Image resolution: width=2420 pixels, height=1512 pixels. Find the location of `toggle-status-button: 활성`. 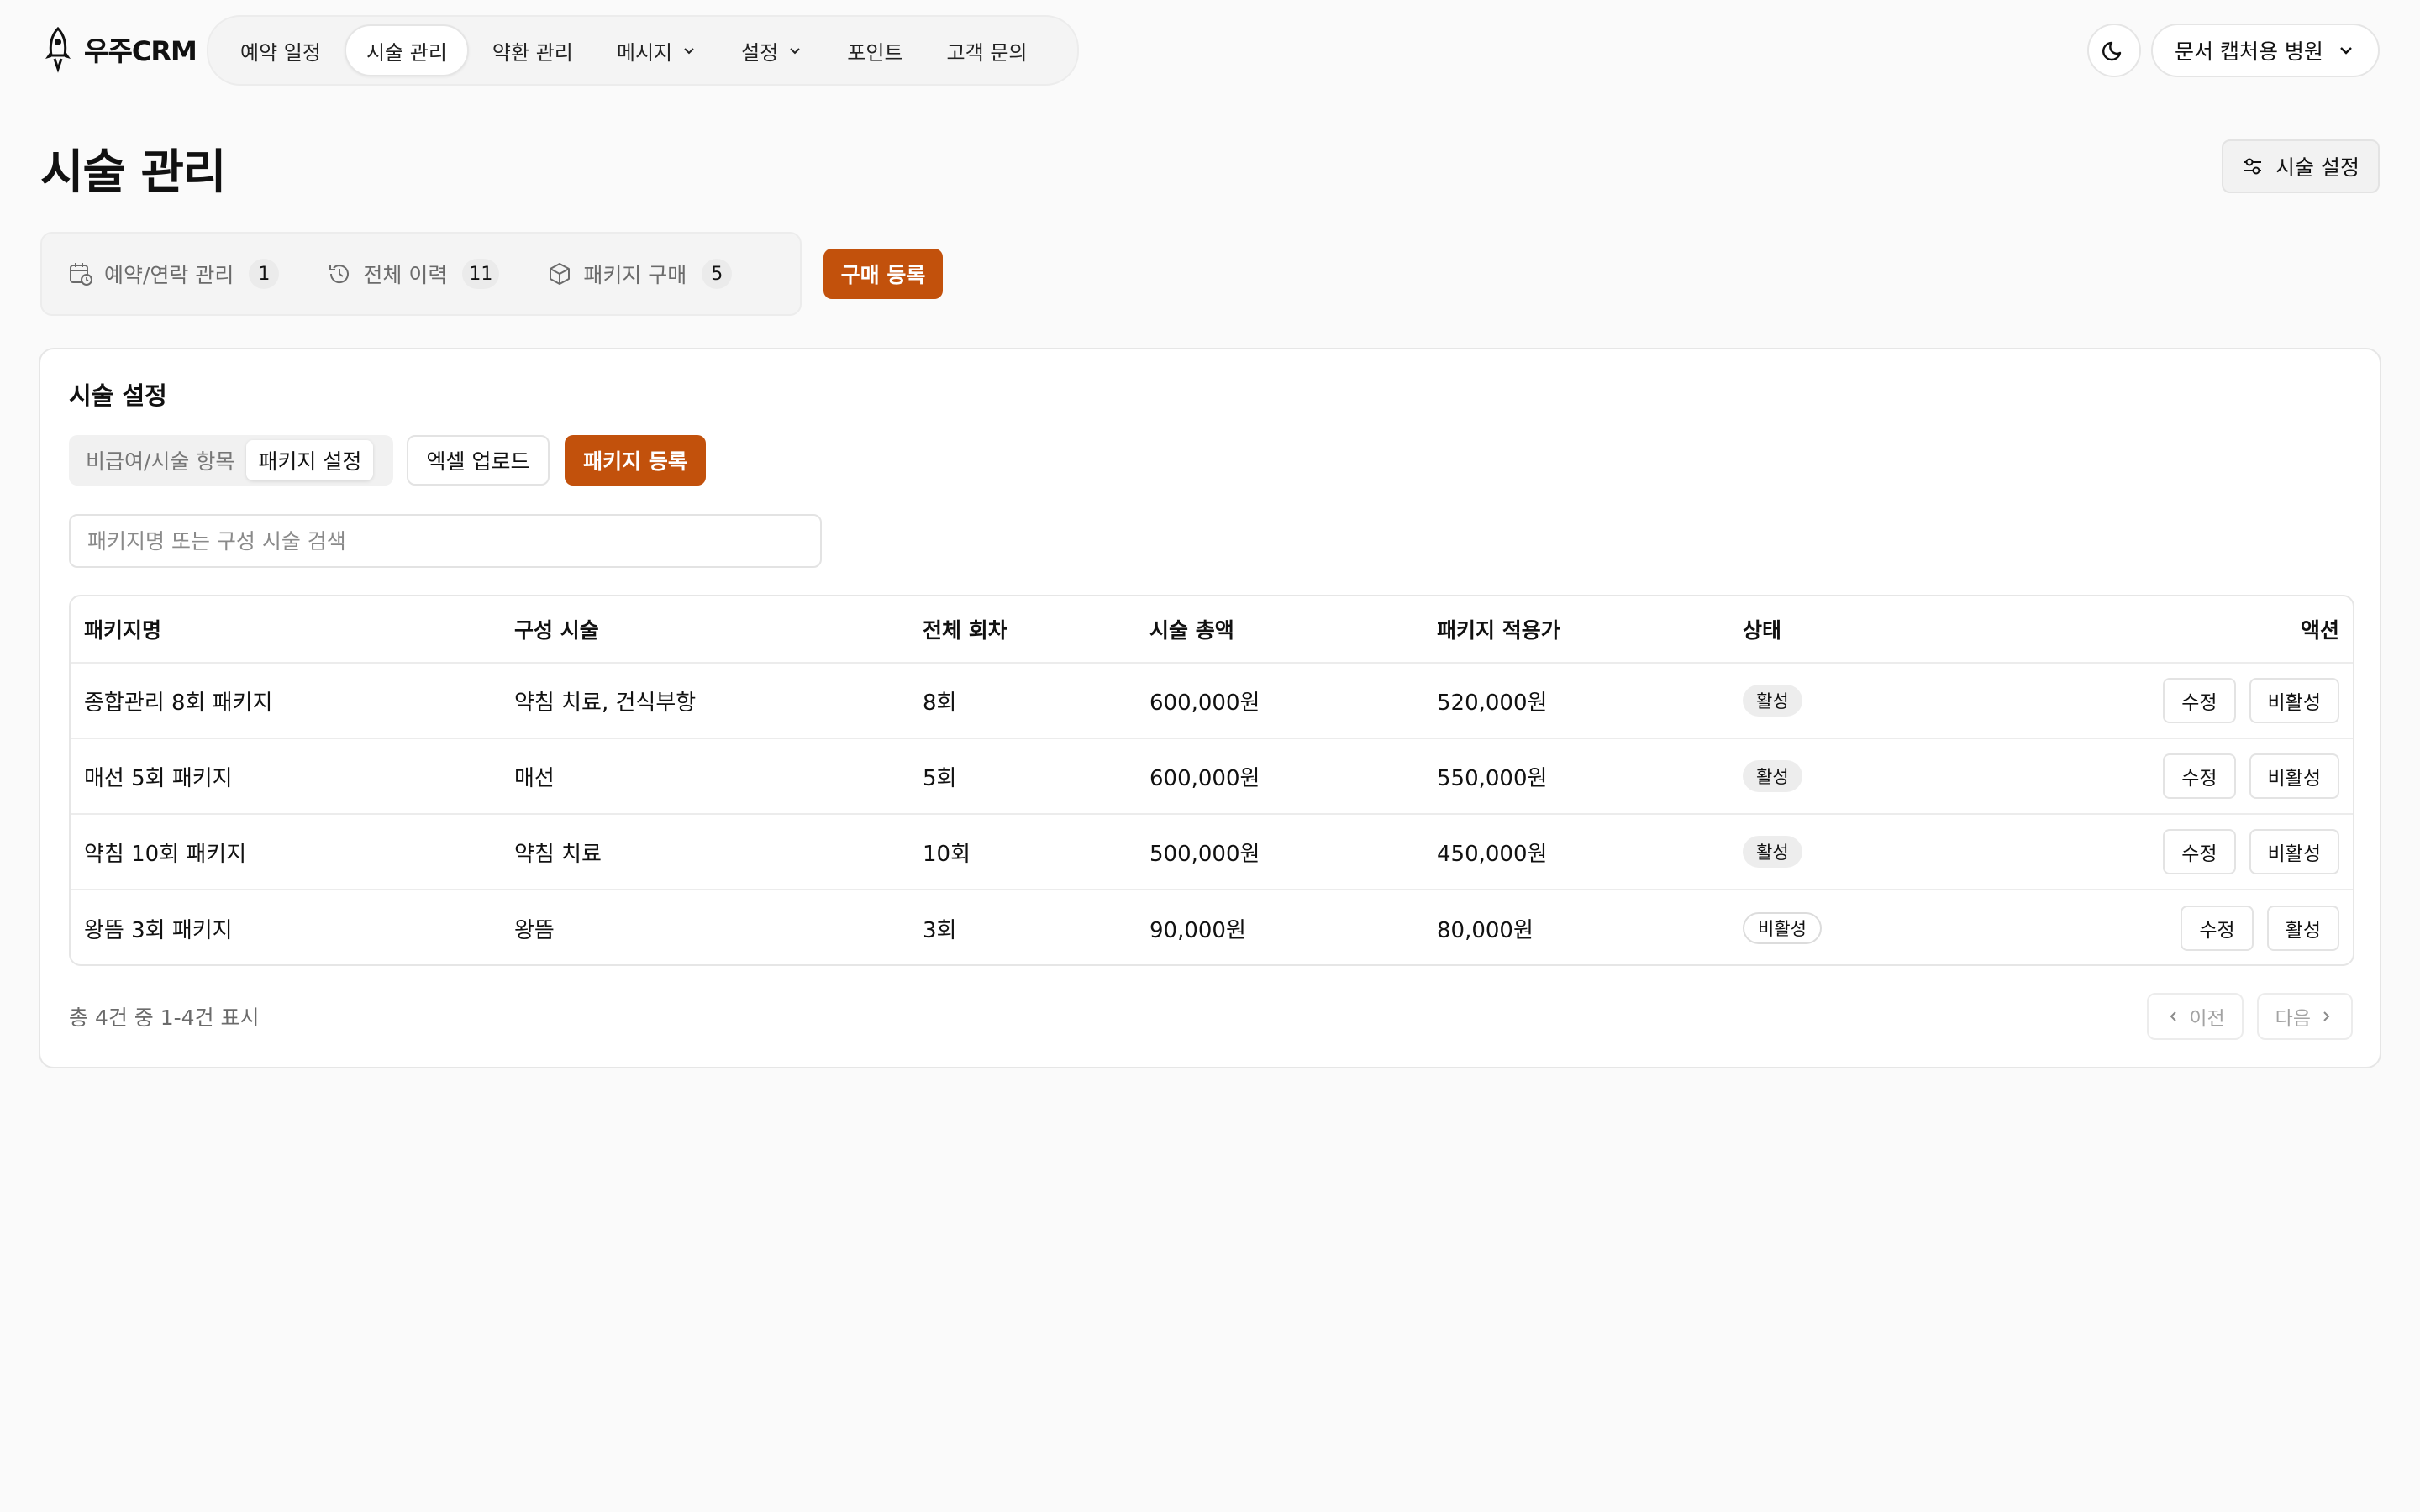

toggle-status-button: 활성 is located at coordinates (2302, 928).